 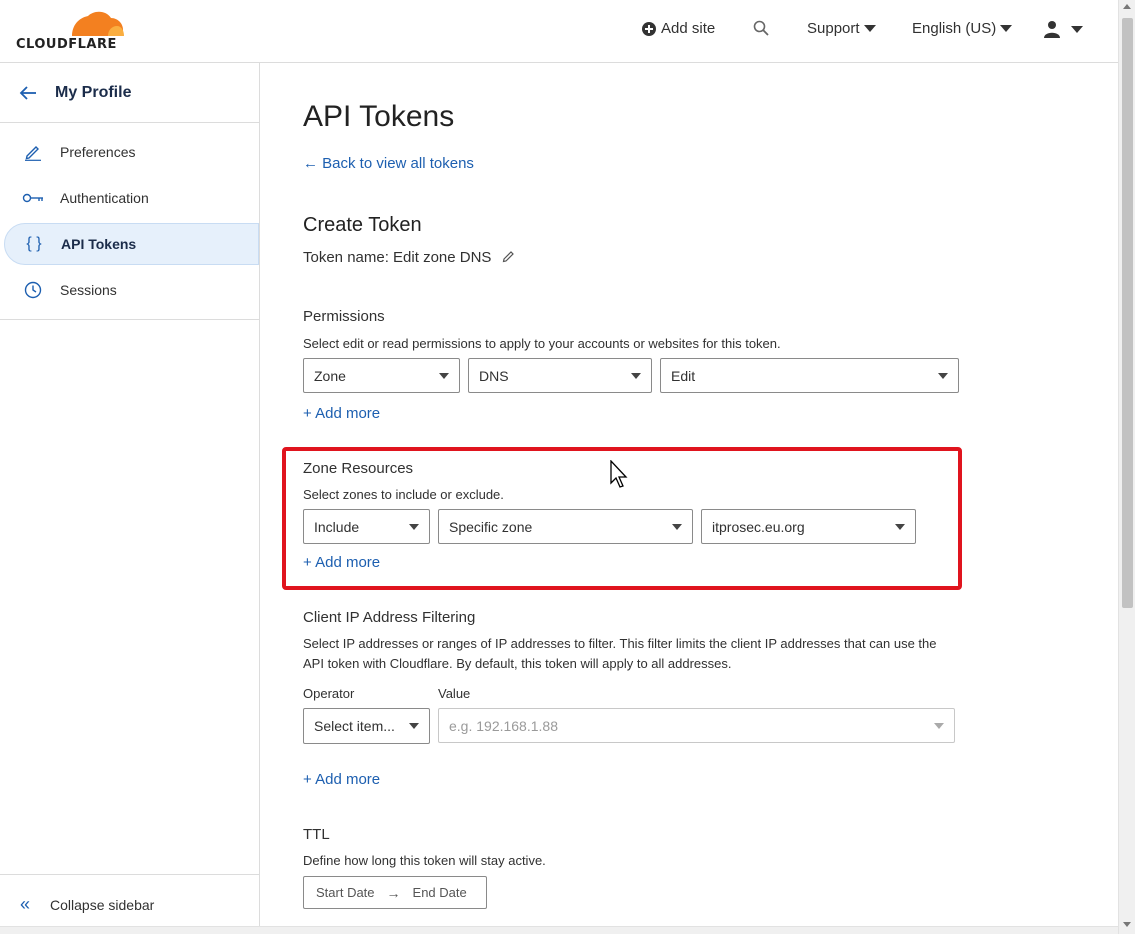 I want to click on ip-value-placeholder: e.g. 192.168.1.88, so click(x=503, y=725).